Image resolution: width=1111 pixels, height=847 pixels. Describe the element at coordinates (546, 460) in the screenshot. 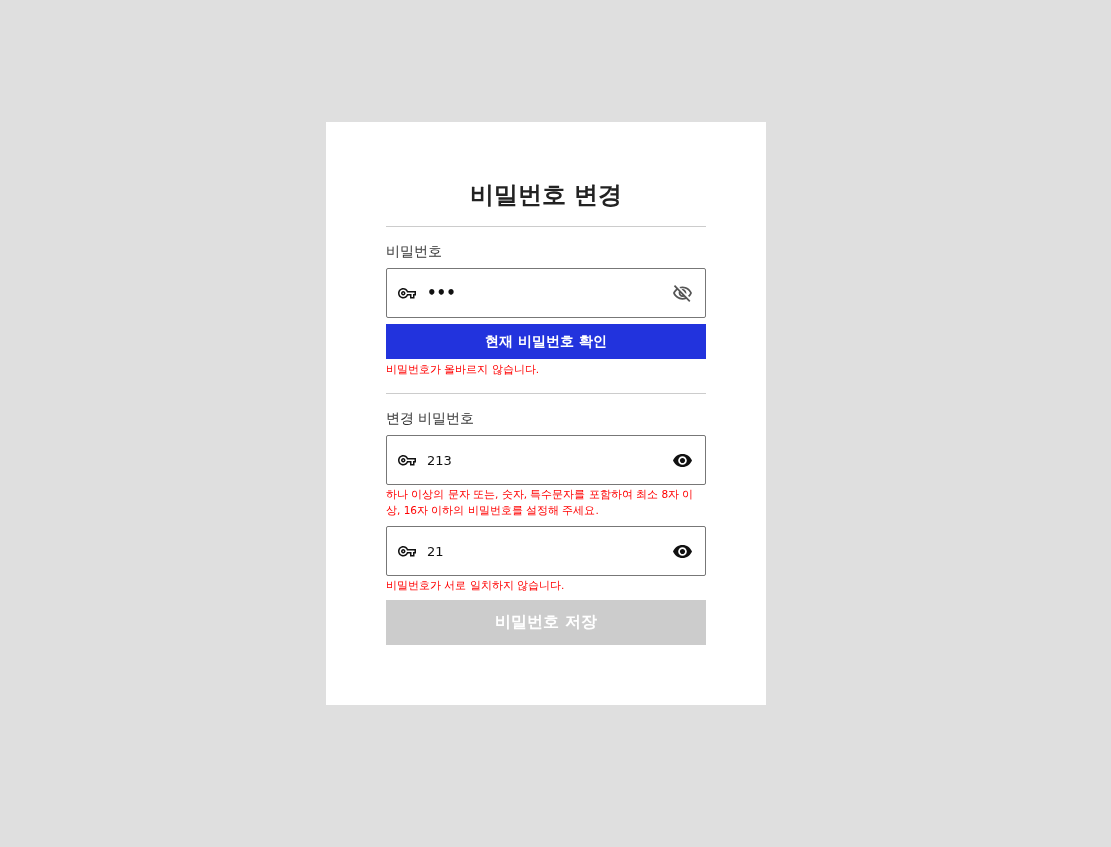

I see `password-field: 213` at that location.